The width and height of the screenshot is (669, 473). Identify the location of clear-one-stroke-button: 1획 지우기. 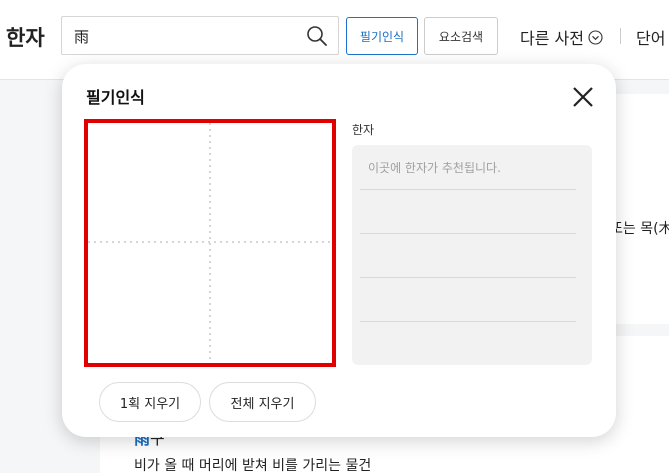
(150, 402).